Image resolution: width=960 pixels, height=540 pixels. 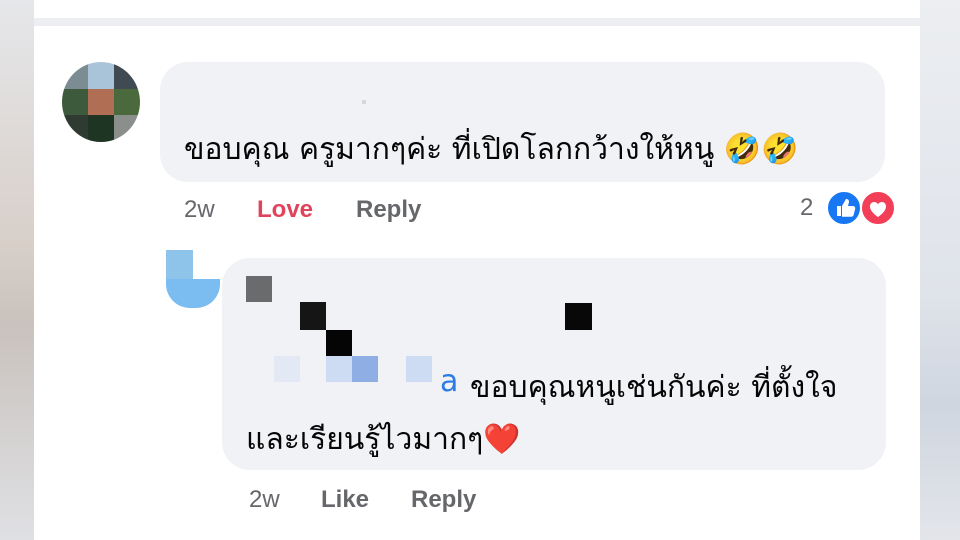 I want to click on comment-time: 2w, so click(x=199, y=210).